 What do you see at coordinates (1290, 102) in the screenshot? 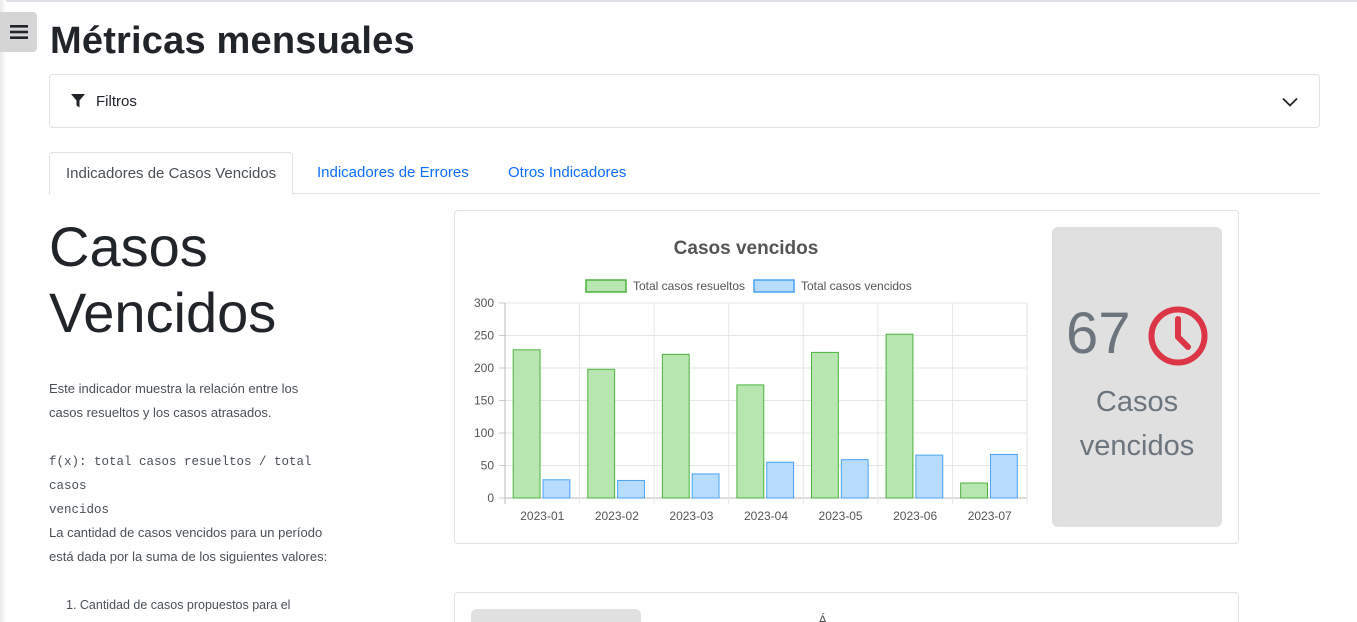
I see `chevron-down-icon` at bounding box center [1290, 102].